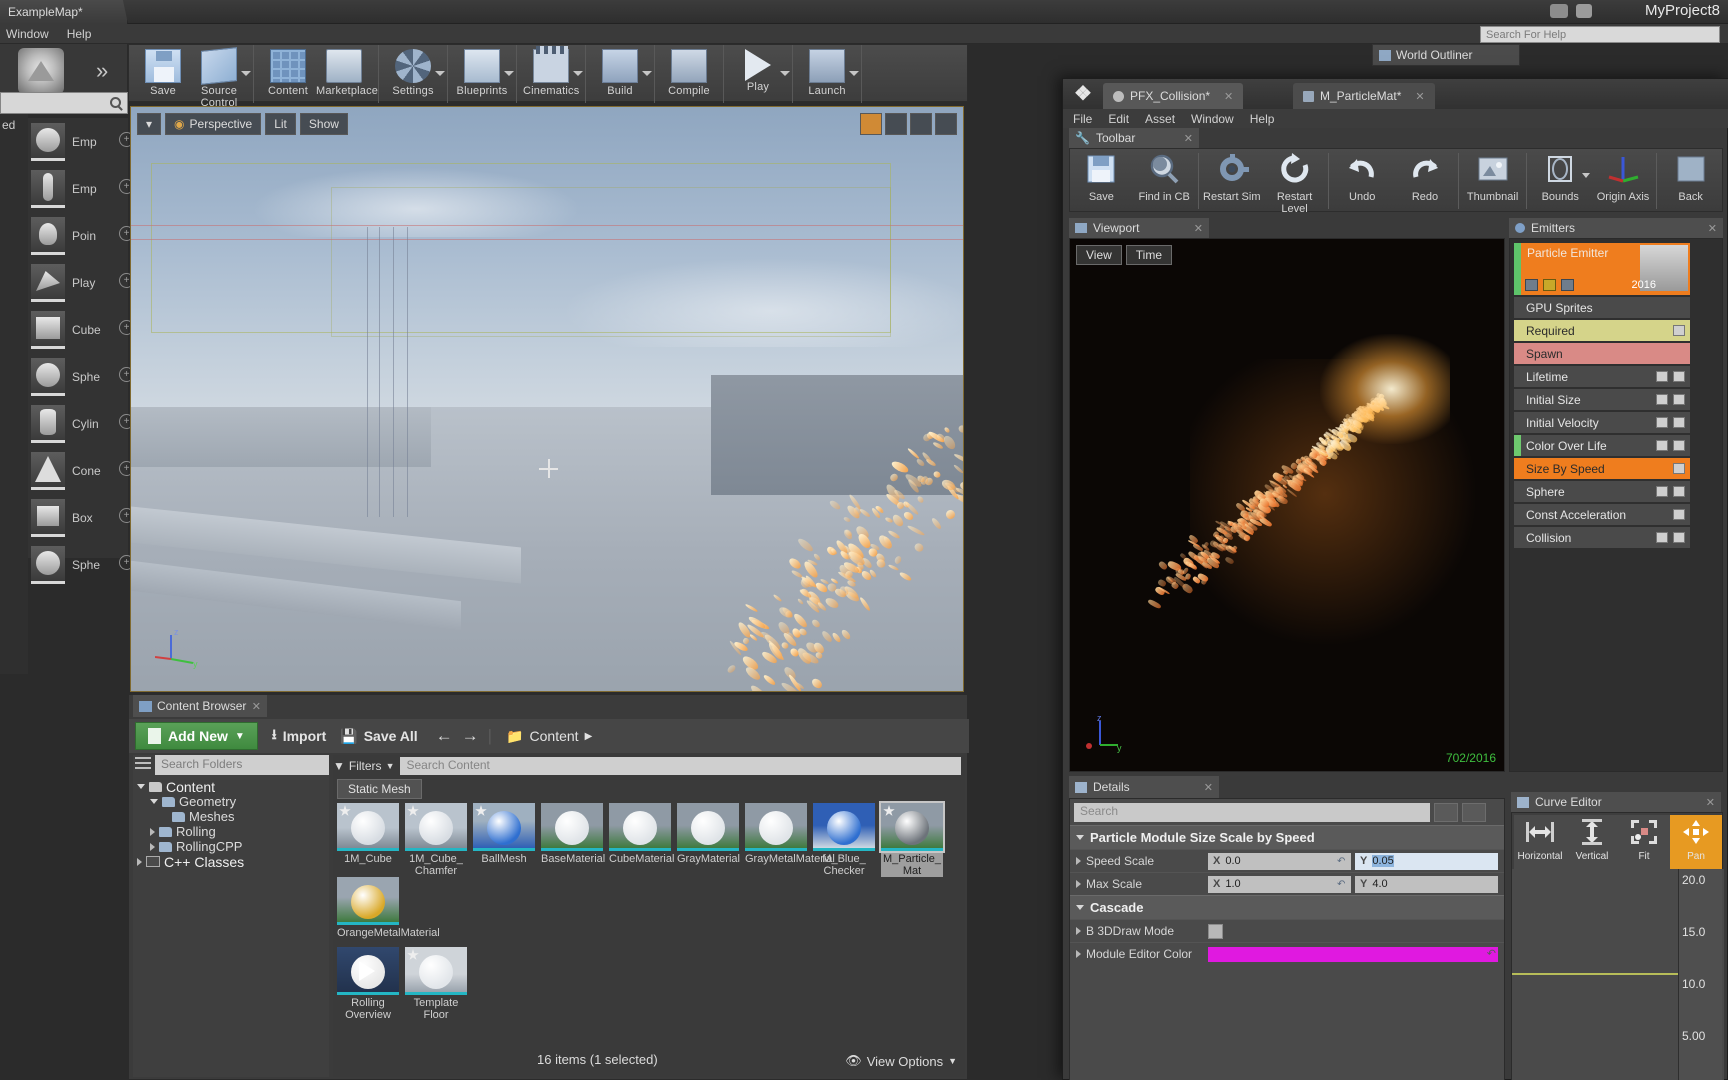 Image resolution: width=1728 pixels, height=1080 pixels. What do you see at coordinates (81, 141) in the screenshot?
I see `place-actor-item-0: Emp +` at bounding box center [81, 141].